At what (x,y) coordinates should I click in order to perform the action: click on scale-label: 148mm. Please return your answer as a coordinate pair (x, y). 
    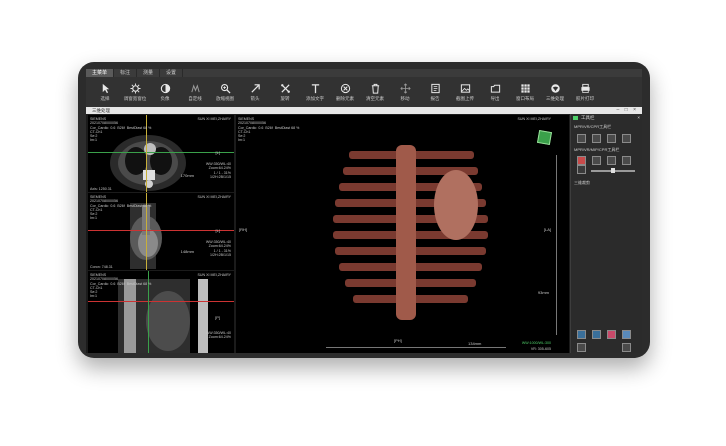
    Looking at the image, I should click on (187, 251).